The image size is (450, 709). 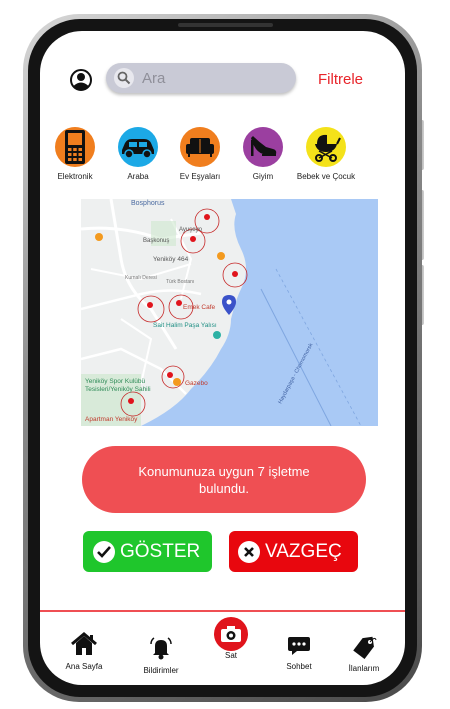 I want to click on cancel-button: VAZGEÇ, so click(x=293, y=551).